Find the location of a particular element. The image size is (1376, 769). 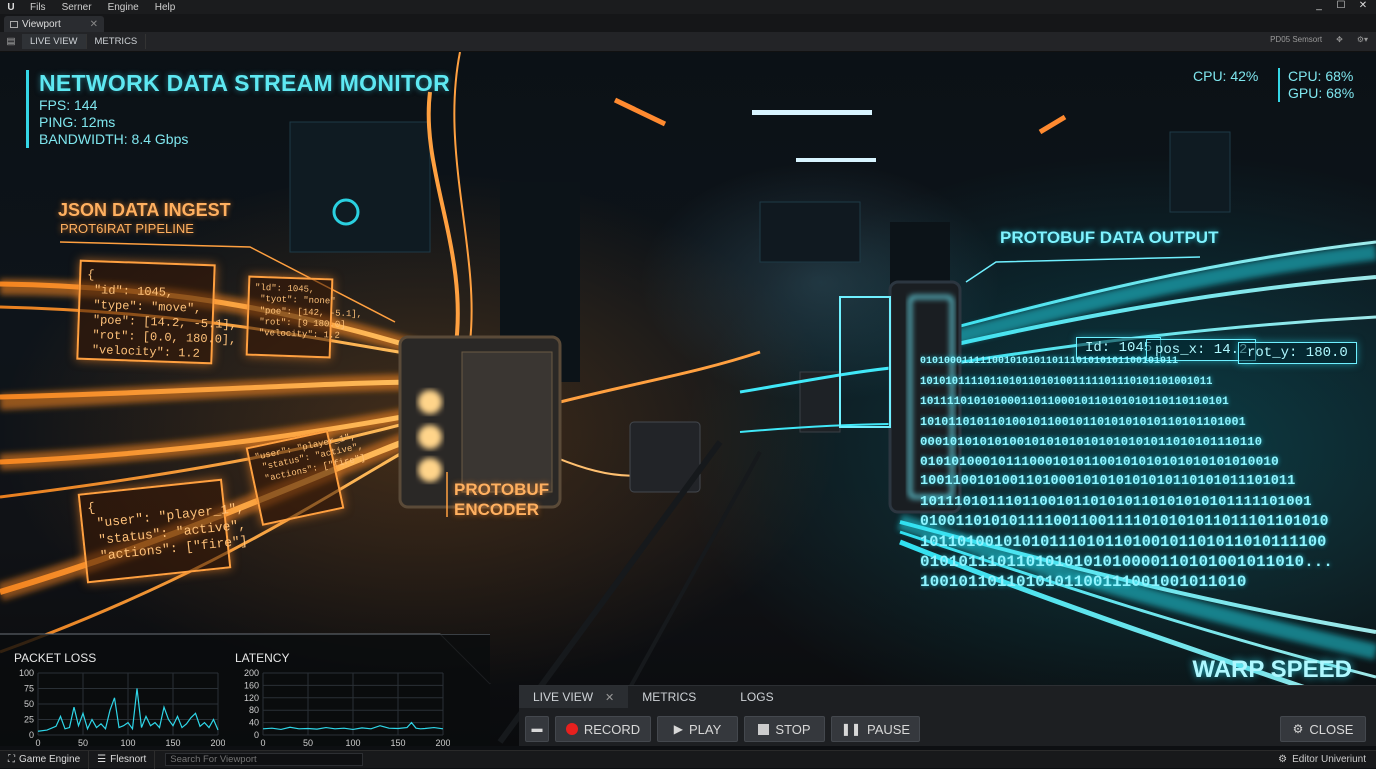

pause-button: ❚❚ PAUSE is located at coordinates (875, 729).